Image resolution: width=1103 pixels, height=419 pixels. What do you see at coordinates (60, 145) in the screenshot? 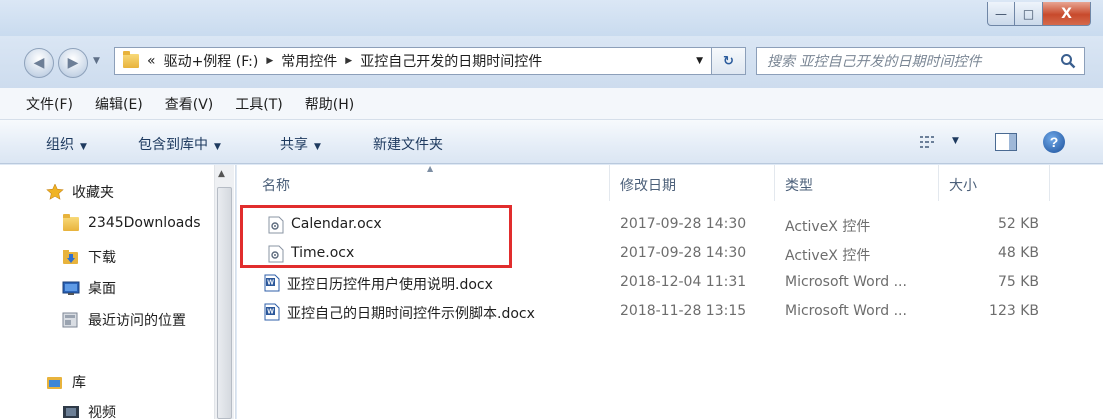
I see `organize-label: 组织` at bounding box center [60, 145].